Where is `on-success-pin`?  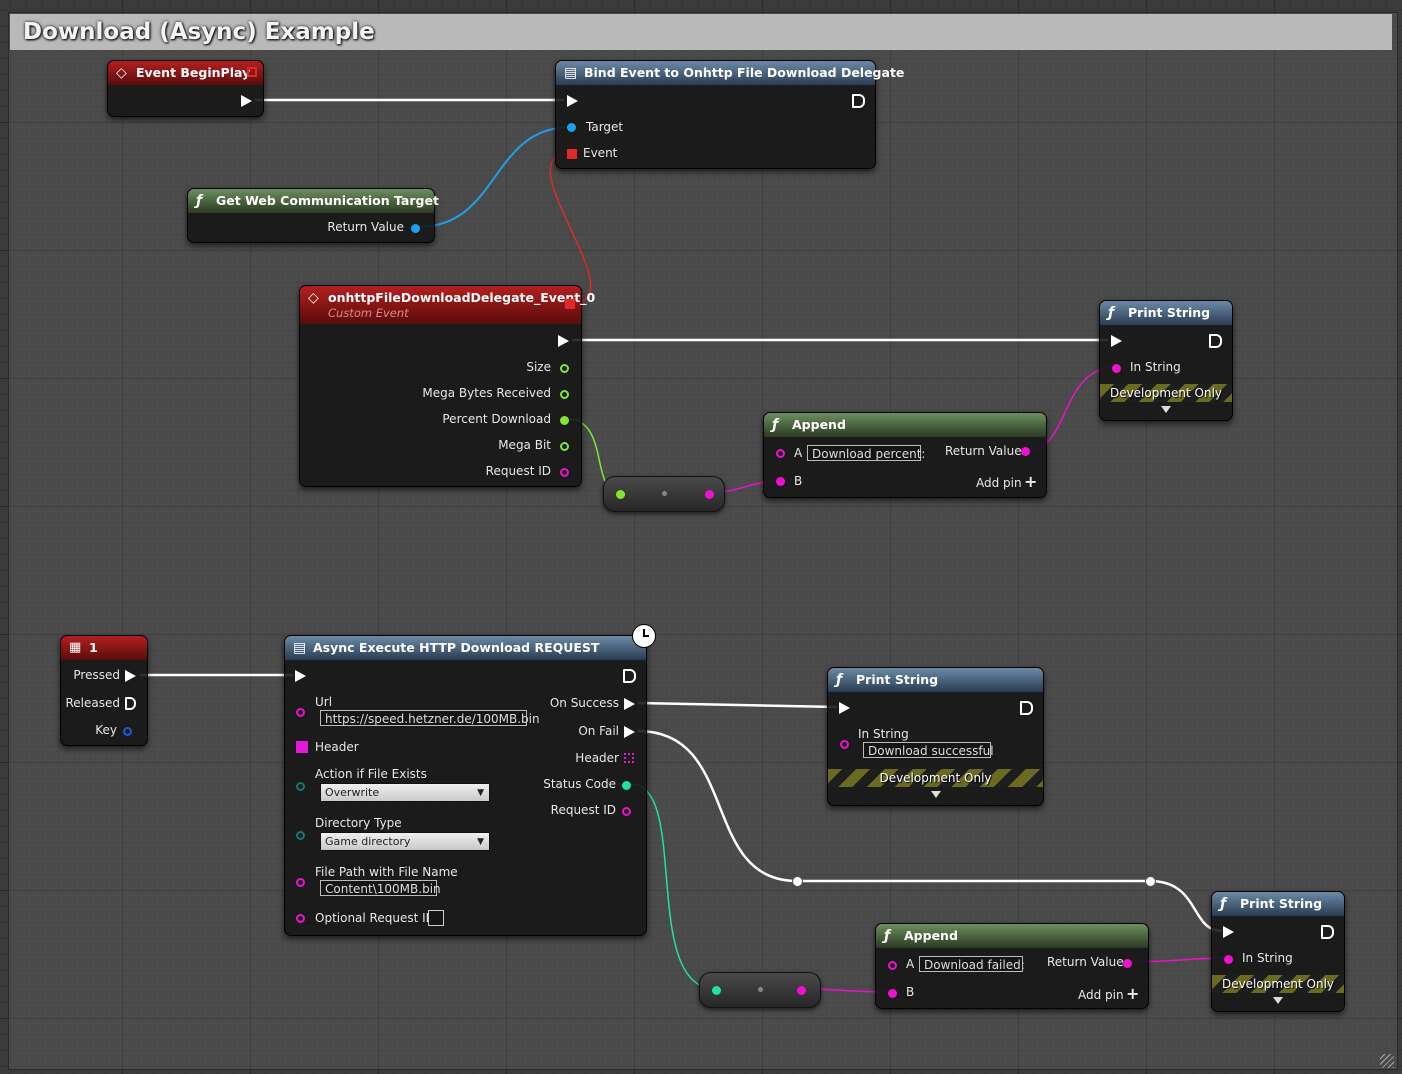 on-success-pin is located at coordinates (629, 704).